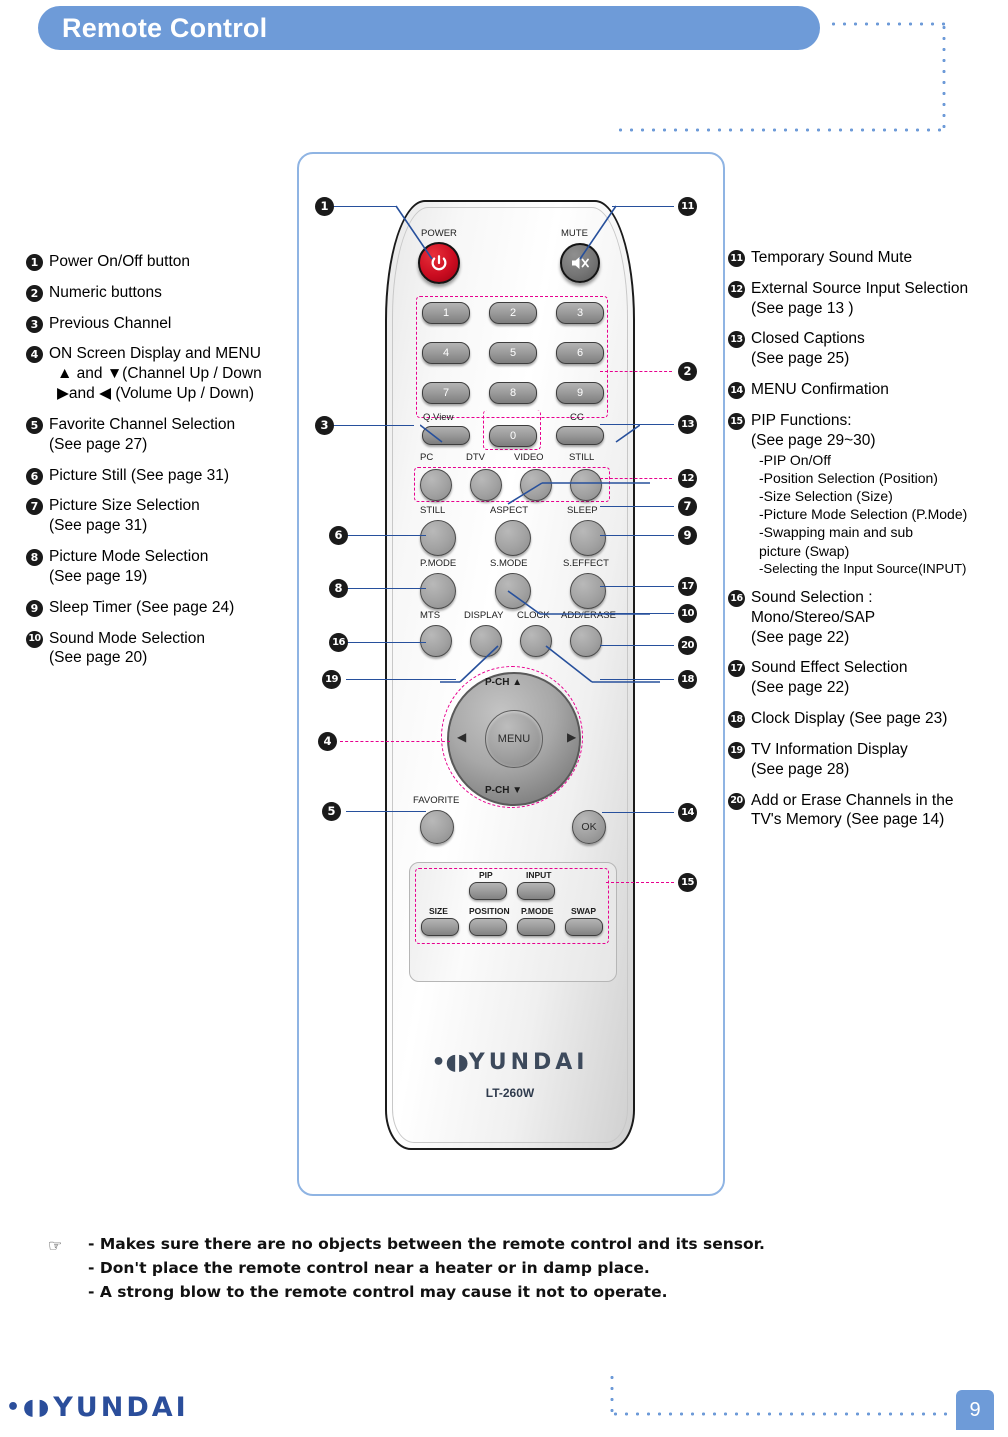 The width and height of the screenshot is (1008, 1437). I want to click on legend-item-14: 14 MENU Confirmation, so click(864, 390).